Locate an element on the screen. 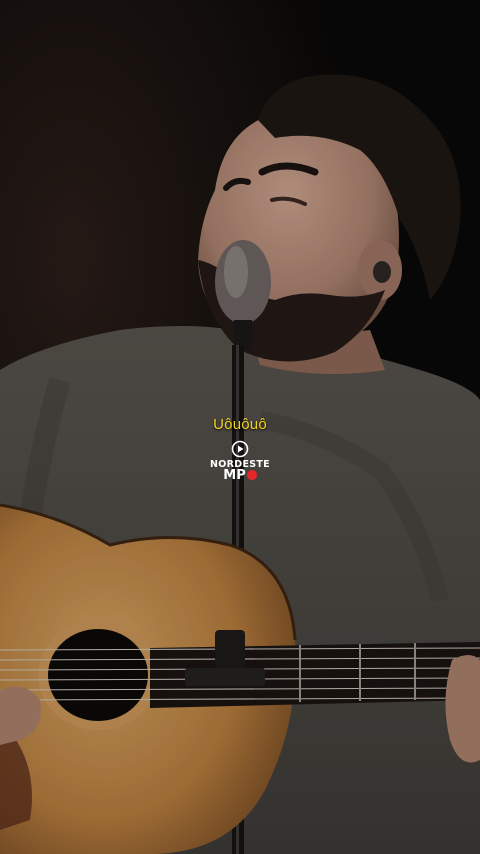 Image resolution: width=480 pixels, height=854 pixels. watermark-mp-text: MP is located at coordinates (234, 475).